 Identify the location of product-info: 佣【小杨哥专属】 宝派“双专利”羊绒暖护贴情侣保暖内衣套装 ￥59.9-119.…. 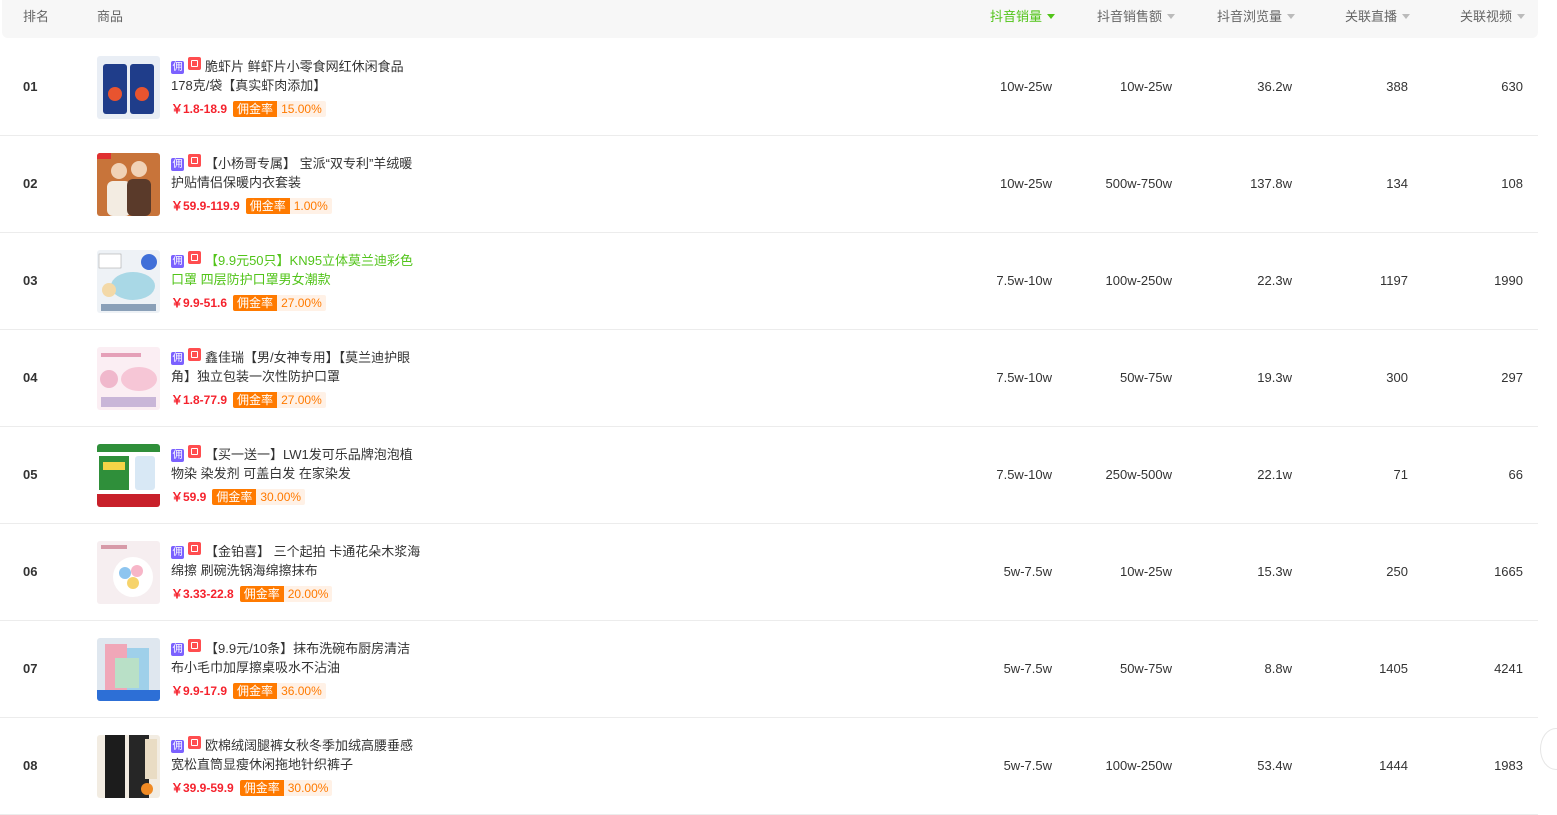
(296, 184).